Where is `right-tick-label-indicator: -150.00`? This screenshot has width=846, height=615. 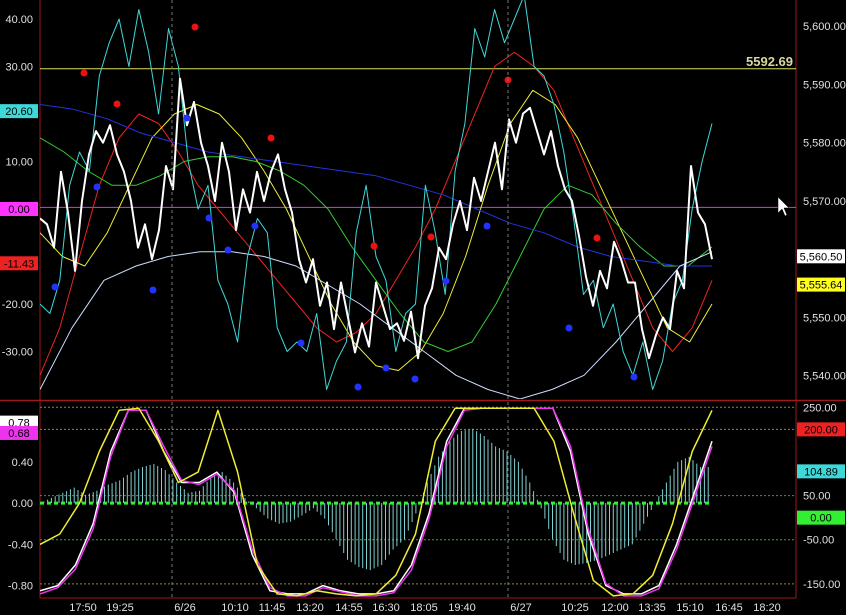 right-tick-label-indicator: -150.00 is located at coordinates (821, 585).